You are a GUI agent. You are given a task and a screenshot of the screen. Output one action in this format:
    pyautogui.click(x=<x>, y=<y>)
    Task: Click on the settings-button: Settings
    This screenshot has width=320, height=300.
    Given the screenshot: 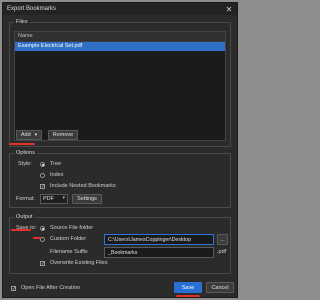 What is the action you would take?
    pyautogui.click(x=87, y=199)
    